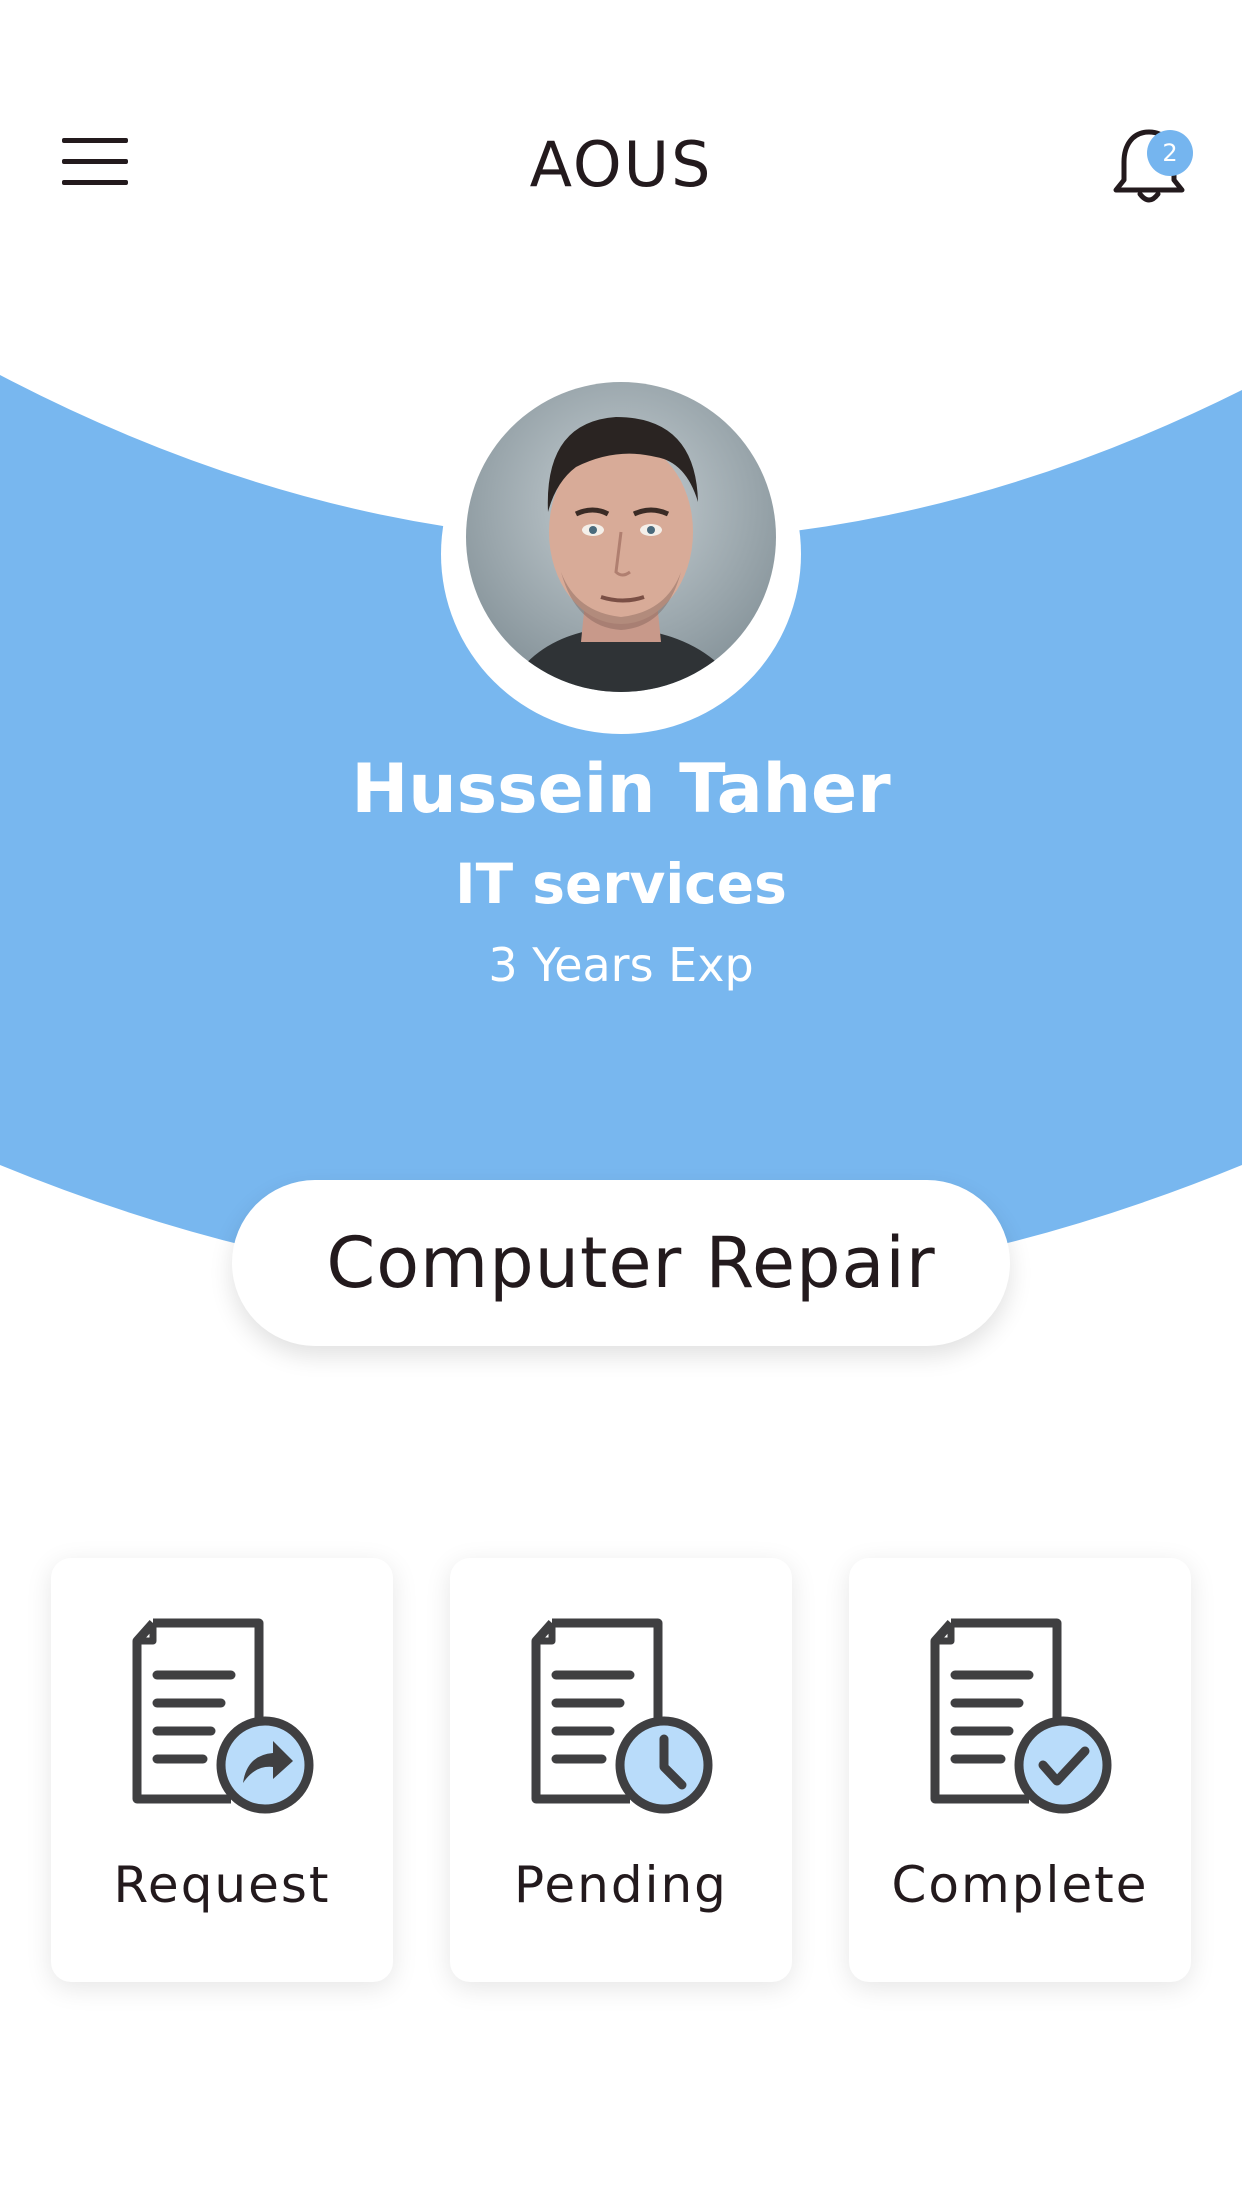 The width and height of the screenshot is (1242, 2208). I want to click on service-category-button: Computer Repair, so click(621, 1263).